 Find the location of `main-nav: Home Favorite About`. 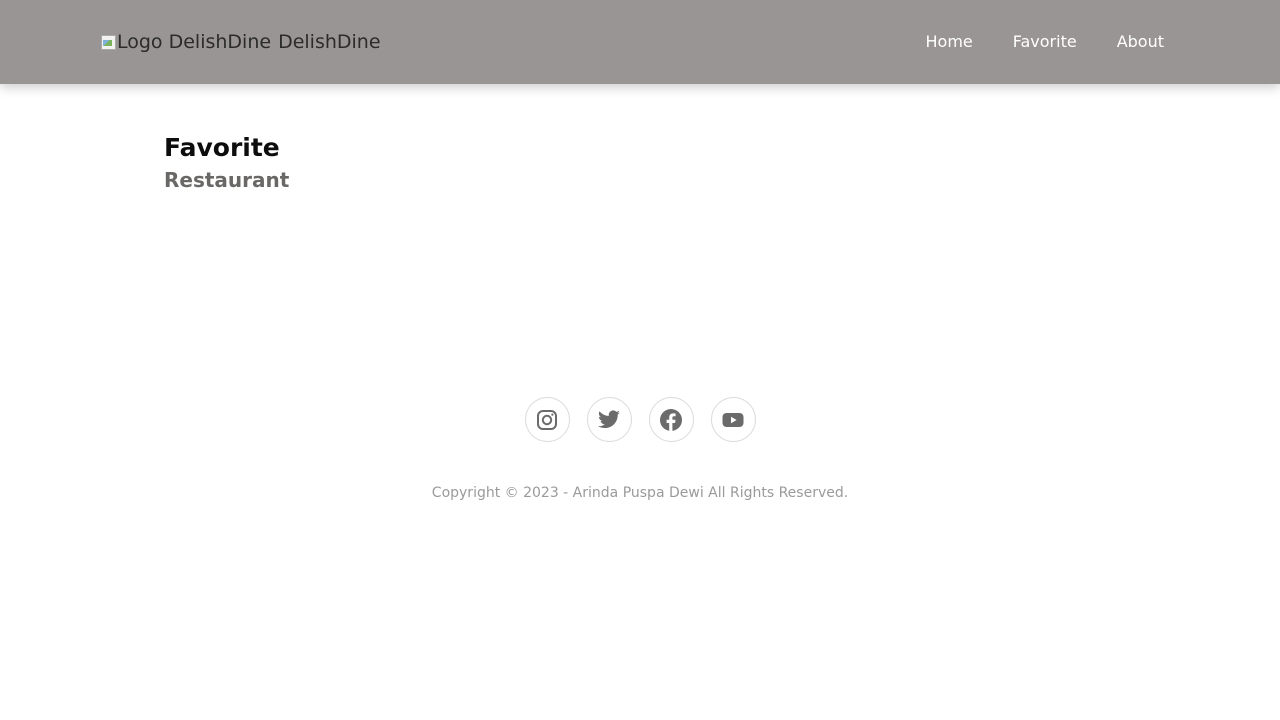

main-nav: Home Favorite About is located at coordinates (1045, 42).